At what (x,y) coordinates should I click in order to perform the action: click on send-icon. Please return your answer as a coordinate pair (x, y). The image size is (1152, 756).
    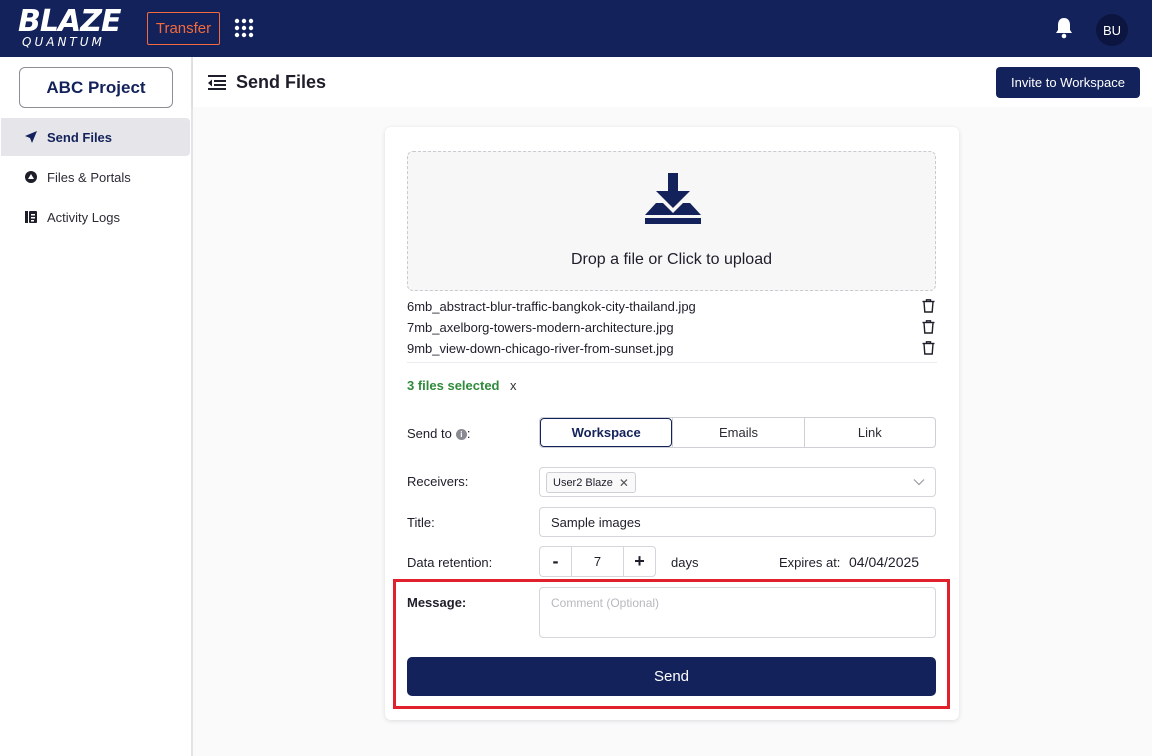
    Looking at the image, I should click on (31, 137).